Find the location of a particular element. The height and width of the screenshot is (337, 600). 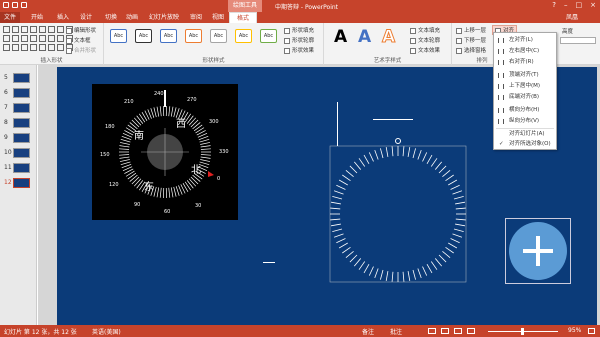

reading-view-icon is located at coordinates (458, 331).